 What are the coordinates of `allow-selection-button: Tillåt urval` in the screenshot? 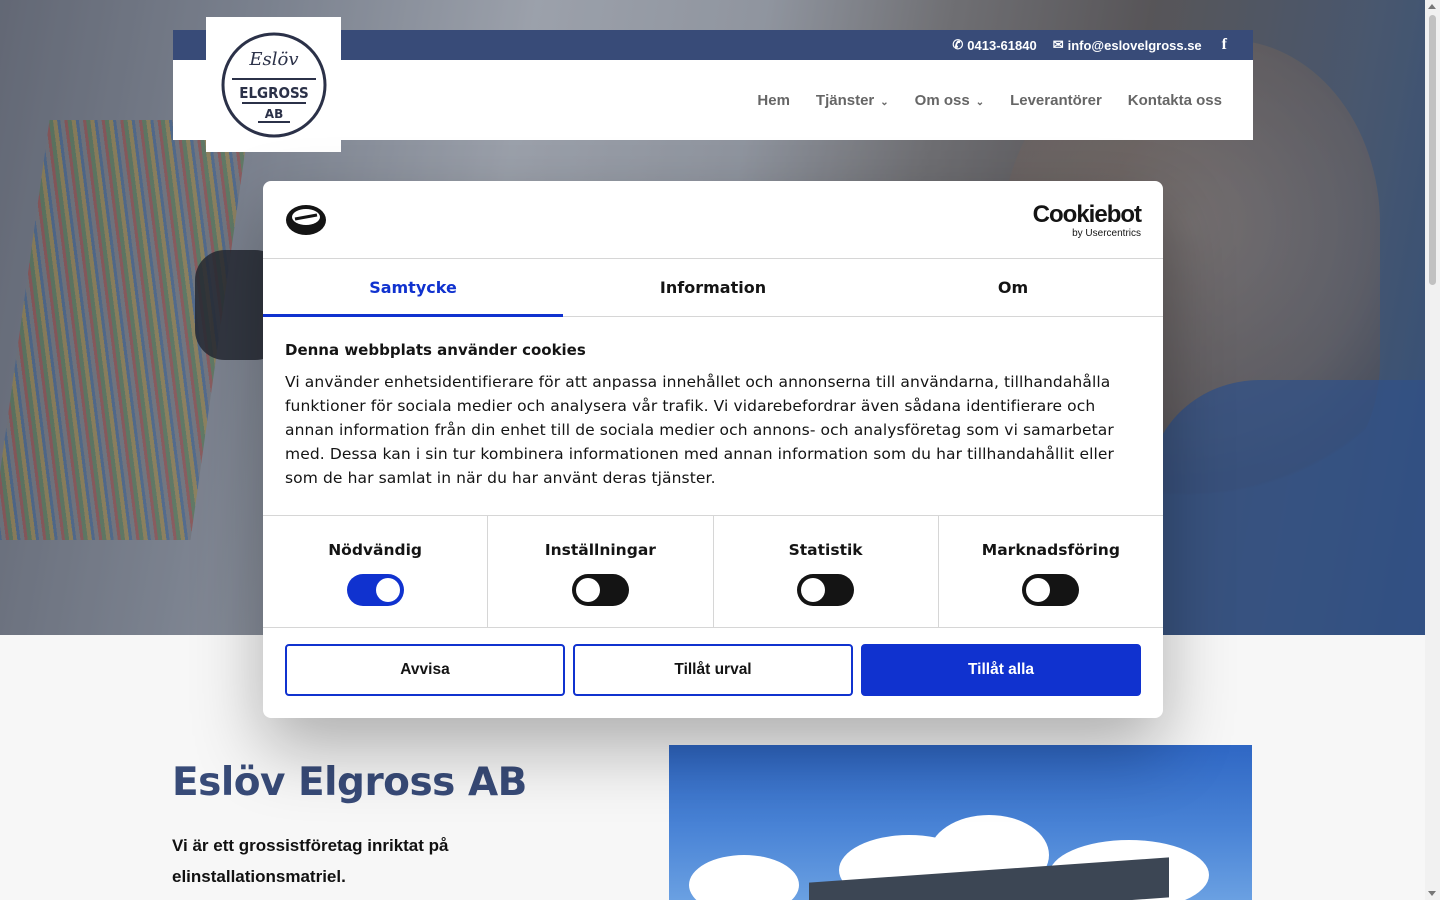 It's located at (713, 670).